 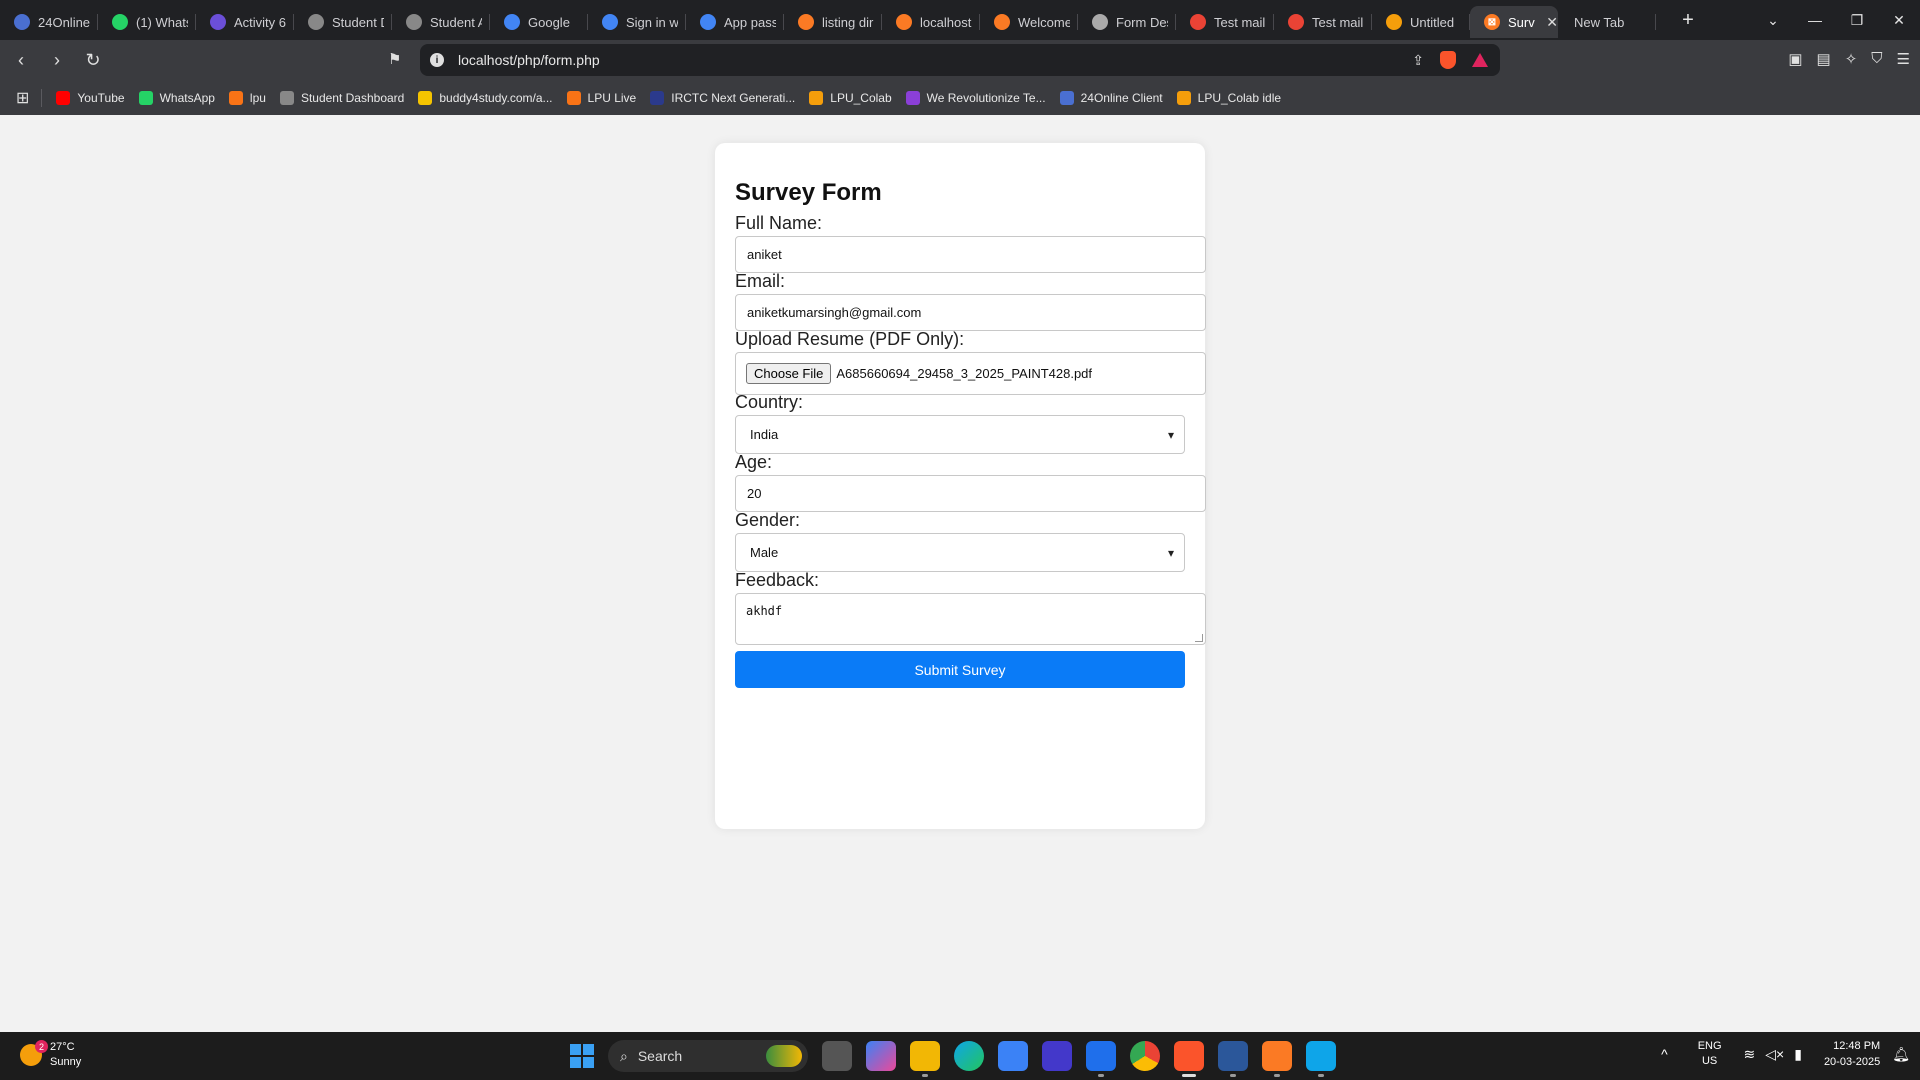 What do you see at coordinates (970, 493) in the screenshot?
I see `age-input` at bounding box center [970, 493].